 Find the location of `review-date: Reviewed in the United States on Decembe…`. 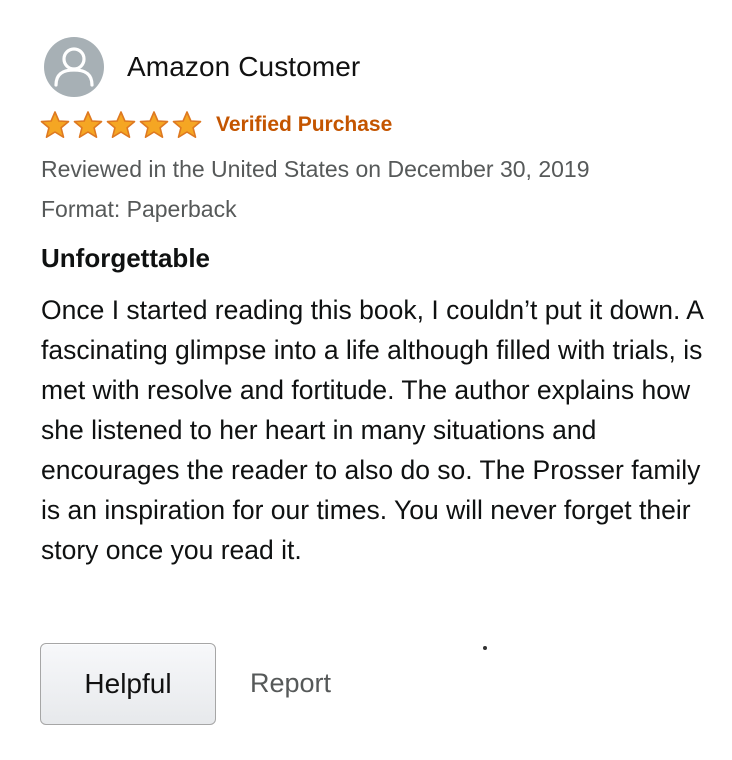

review-date: Reviewed in the United States on Decembe… is located at coordinates (315, 169).